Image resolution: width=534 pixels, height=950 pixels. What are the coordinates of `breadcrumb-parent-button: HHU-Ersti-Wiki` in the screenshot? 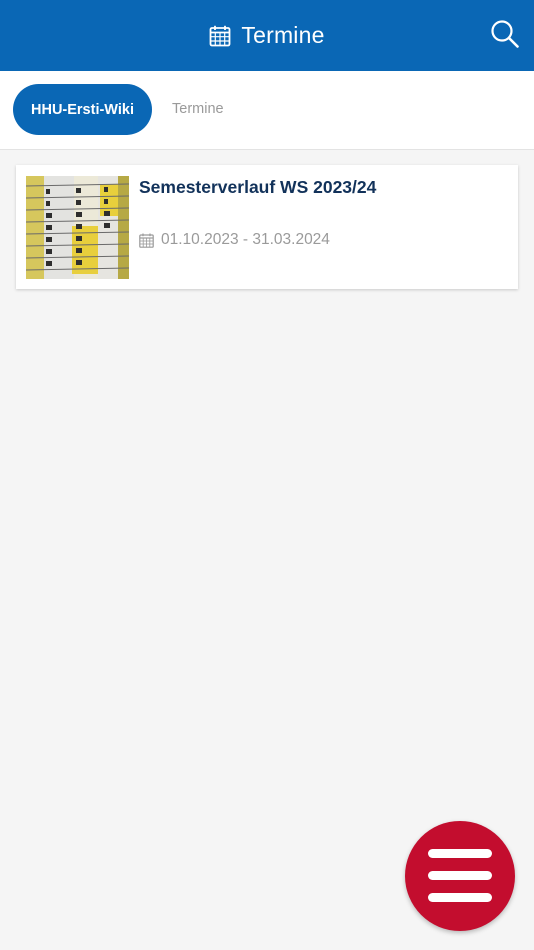 It's located at (82, 109).